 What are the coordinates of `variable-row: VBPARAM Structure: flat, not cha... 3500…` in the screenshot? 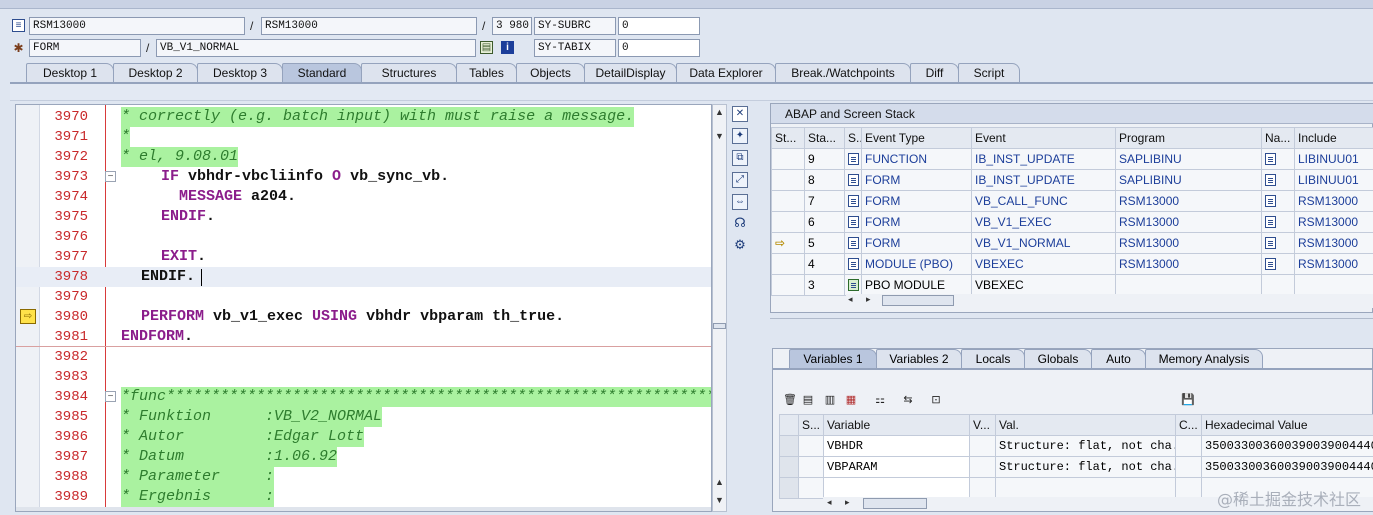 It's located at (1076, 467).